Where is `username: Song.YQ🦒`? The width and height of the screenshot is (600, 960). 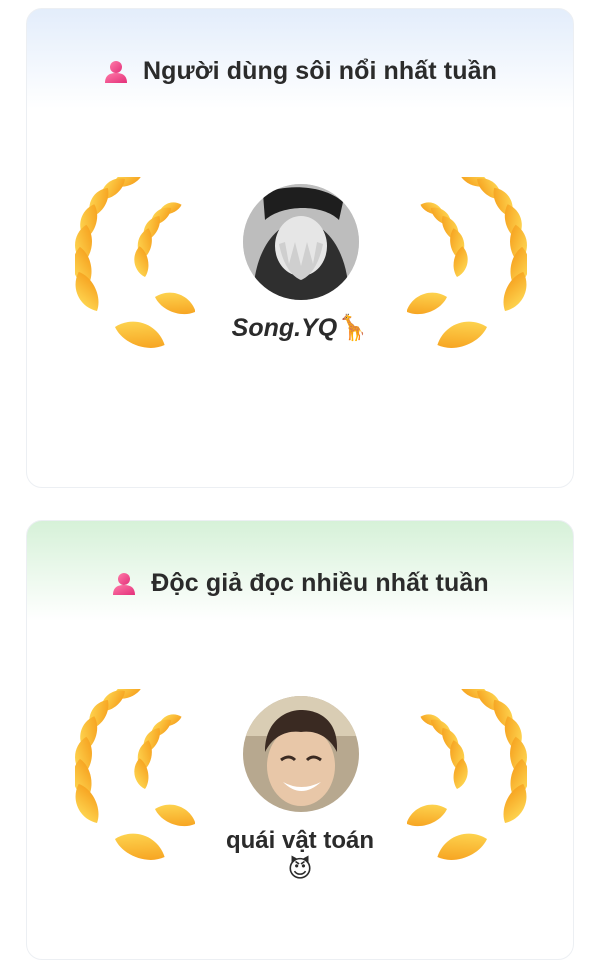
username: Song.YQ🦒 is located at coordinates (300, 327).